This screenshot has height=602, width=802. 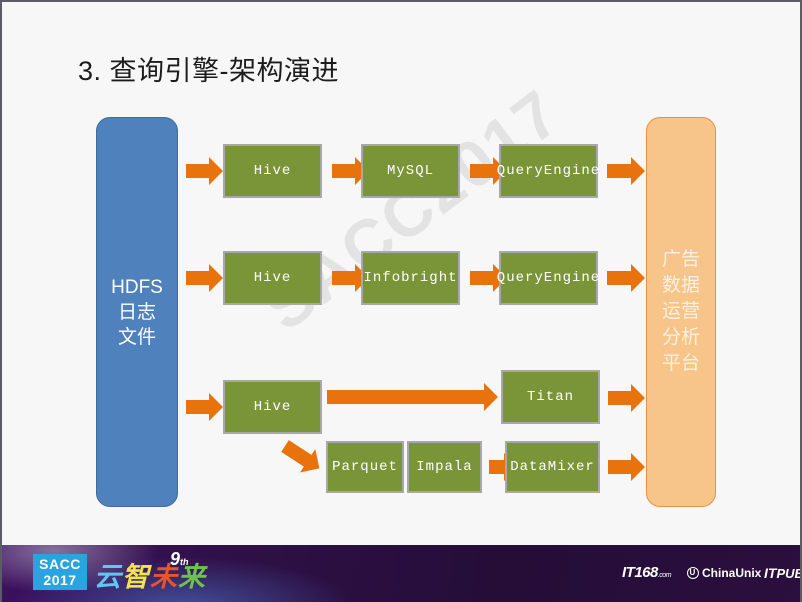 I want to click on platform-line-1: 广告, so click(x=680, y=259).